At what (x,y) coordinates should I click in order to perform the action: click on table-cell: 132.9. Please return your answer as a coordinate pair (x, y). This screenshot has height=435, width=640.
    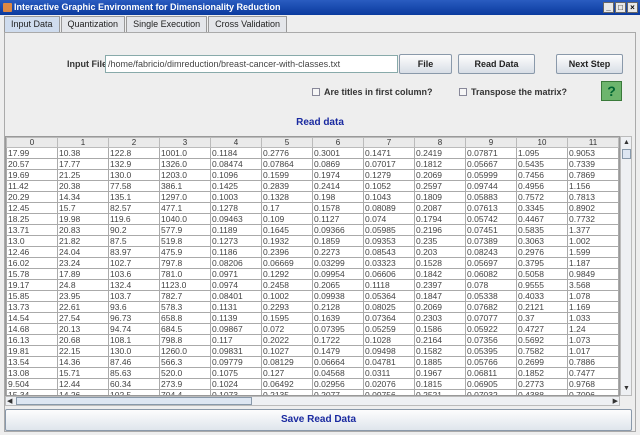
    Looking at the image, I should click on (134, 164).